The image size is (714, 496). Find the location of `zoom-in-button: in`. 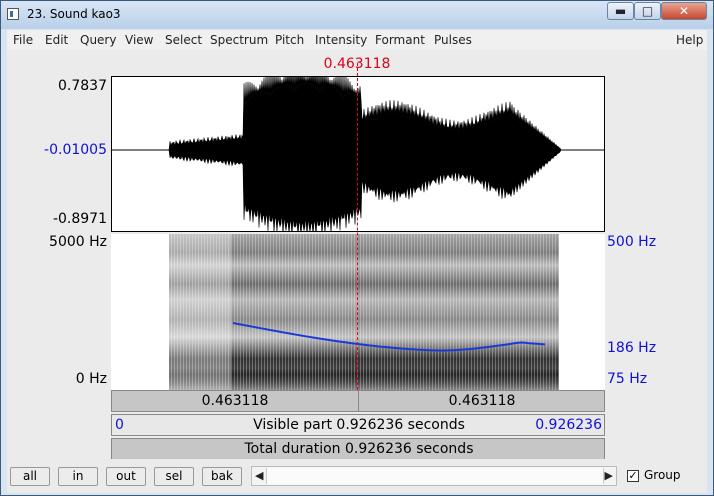

zoom-in-button: in is located at coordinates (78, 476).